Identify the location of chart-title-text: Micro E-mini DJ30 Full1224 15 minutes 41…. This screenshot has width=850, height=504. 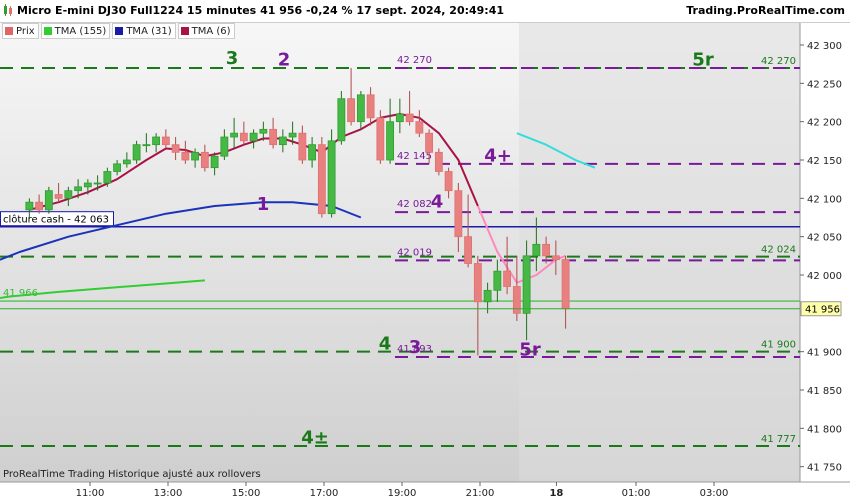
(261, 10).